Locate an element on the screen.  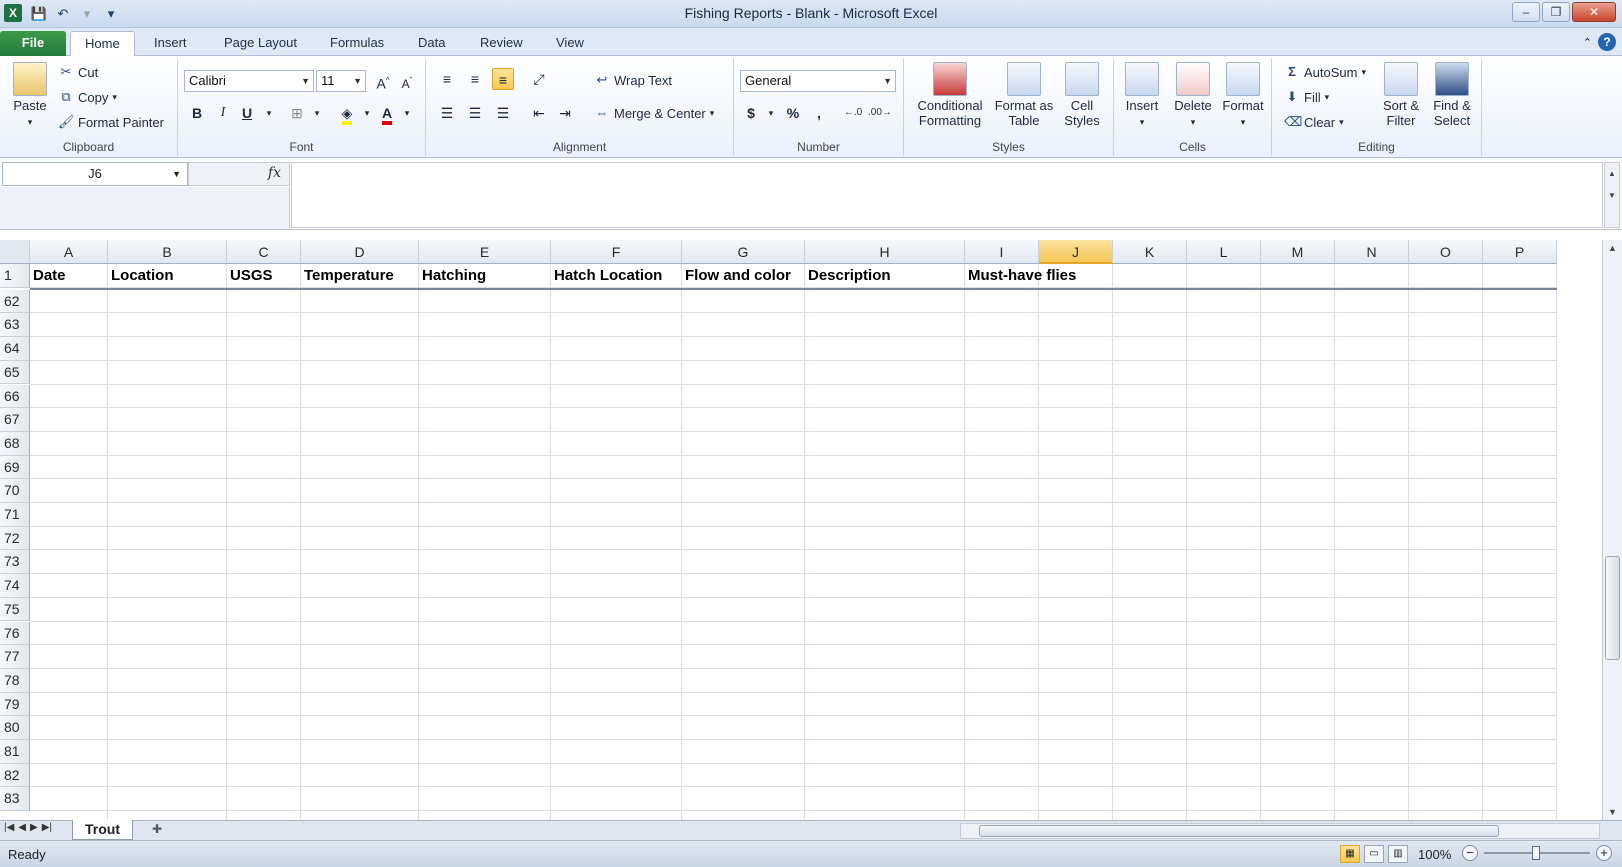
row-header-71: 71 is located at coordinates (15, 515).